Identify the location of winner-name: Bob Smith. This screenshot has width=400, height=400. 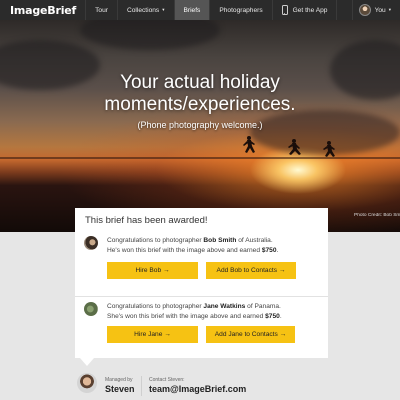
(219, 240).